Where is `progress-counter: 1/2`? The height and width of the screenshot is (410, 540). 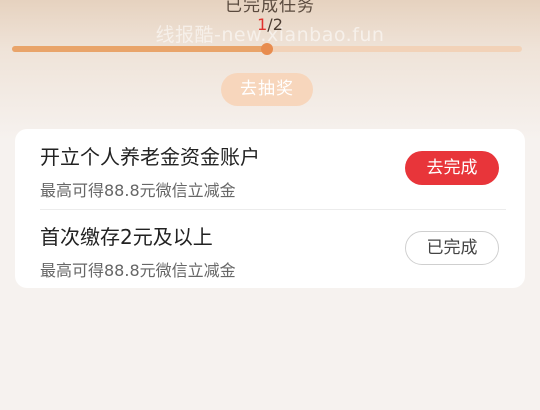 progress-counter: 1/2 is located at coordinates (270, 24).